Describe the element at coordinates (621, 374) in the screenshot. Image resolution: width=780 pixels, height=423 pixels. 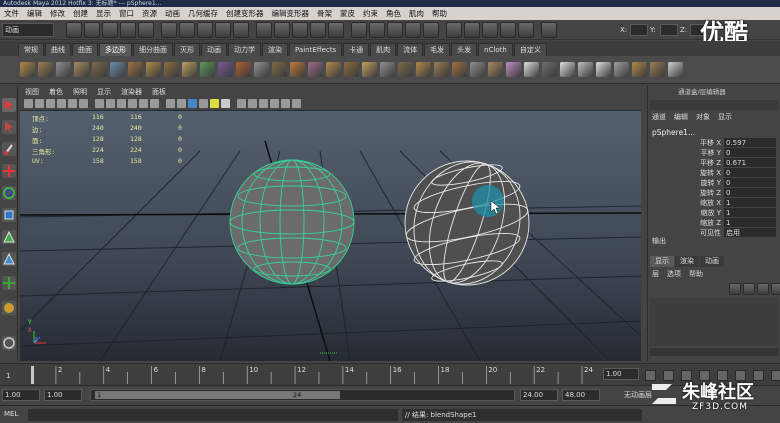
I see `current-frame-field: 1.00` at that location.